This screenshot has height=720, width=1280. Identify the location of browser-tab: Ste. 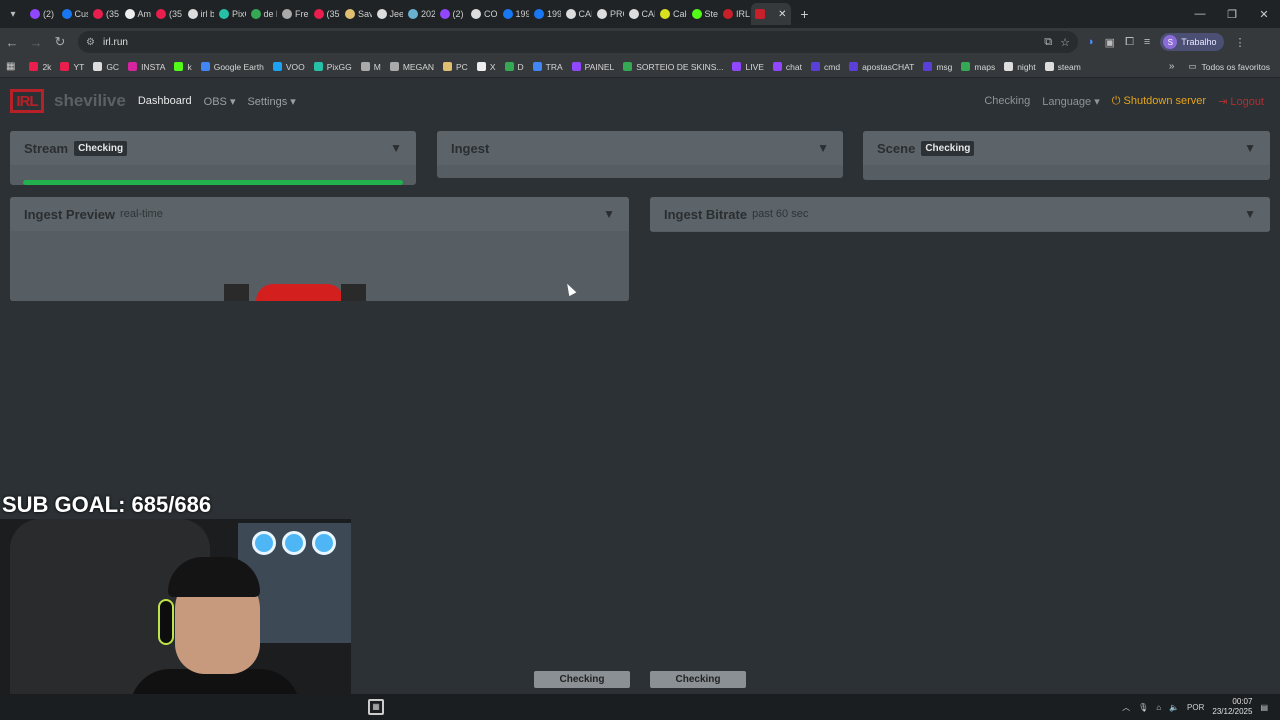
(703, 14).